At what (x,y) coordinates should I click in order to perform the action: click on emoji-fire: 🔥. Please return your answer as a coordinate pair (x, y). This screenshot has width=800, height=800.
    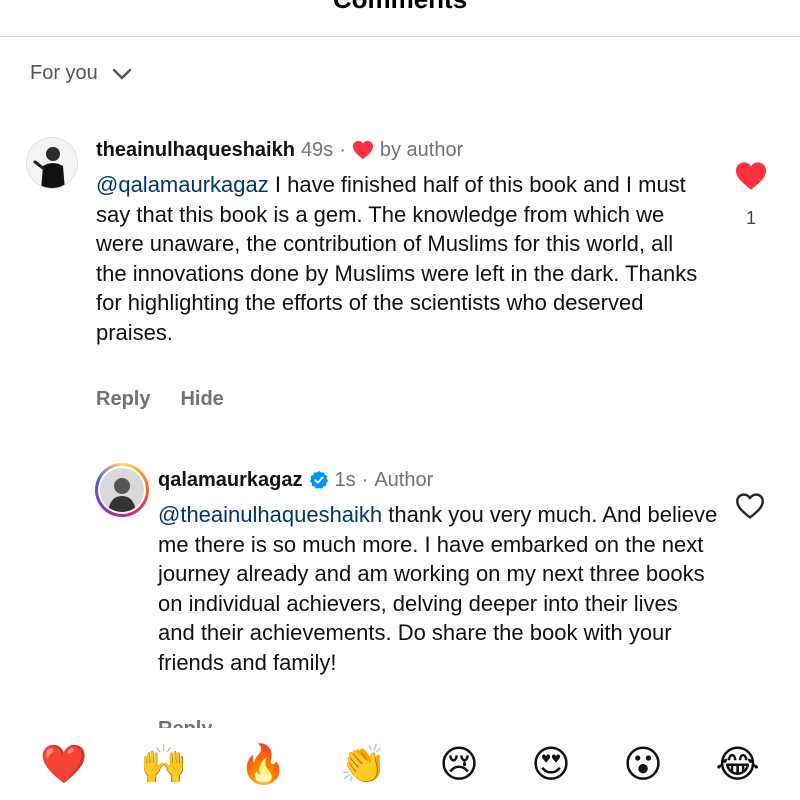
    Looking at the image, I should click on (263, 764).